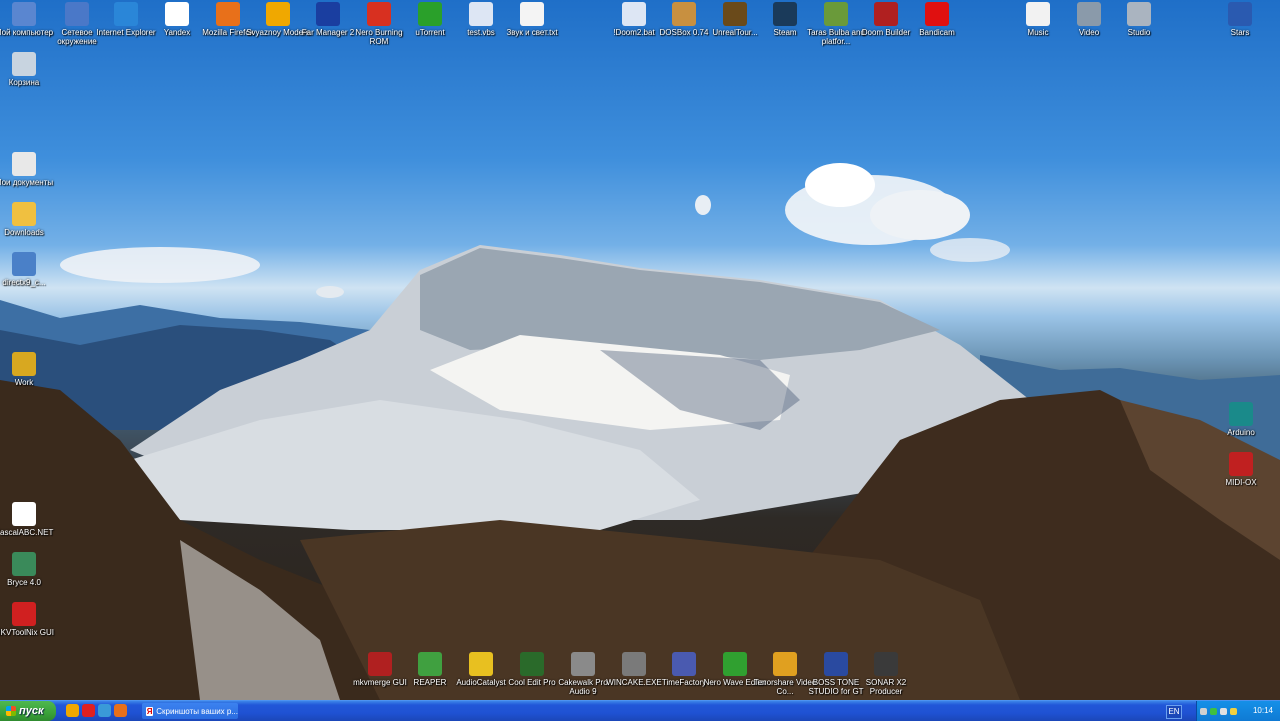 This screenshot has width=1280, height=721. I want to click on my-documents-icon, so click(24, 164).